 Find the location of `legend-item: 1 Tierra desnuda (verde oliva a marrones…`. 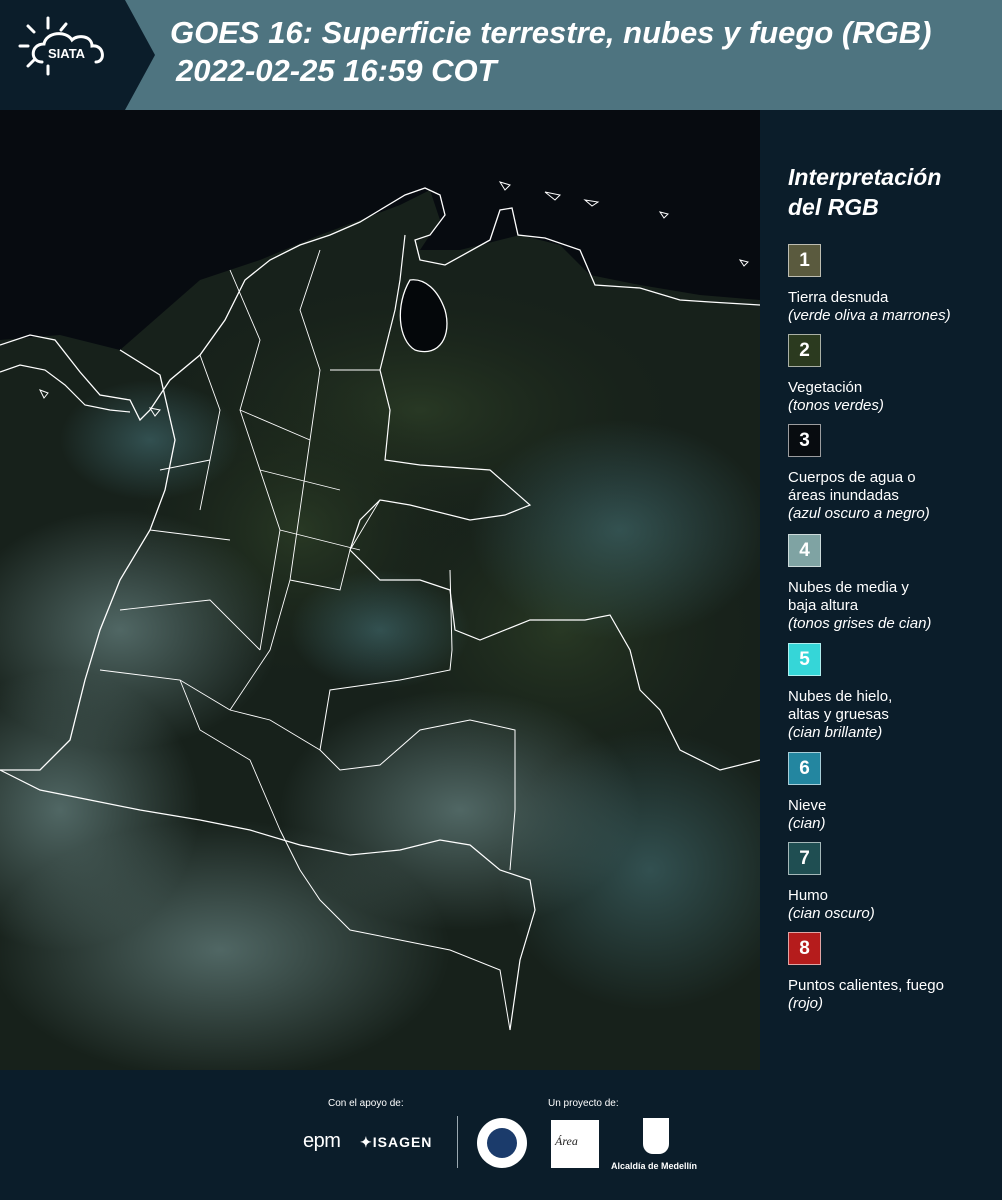

legend-item: 1 Tierra desnuda (verde oliva a marrones… is located at coordinates (893, 284).